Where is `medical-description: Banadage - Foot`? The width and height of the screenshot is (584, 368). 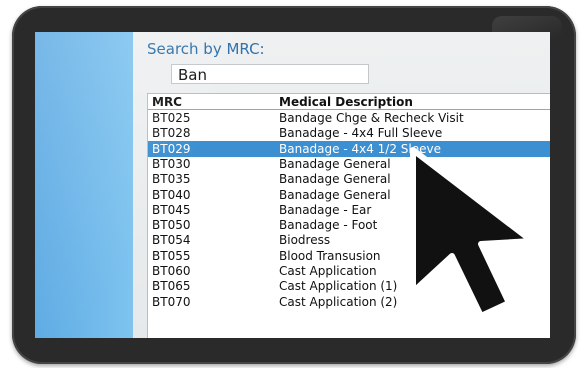
medical-description: Banadage - Foot is located at coordinates (328, 225).